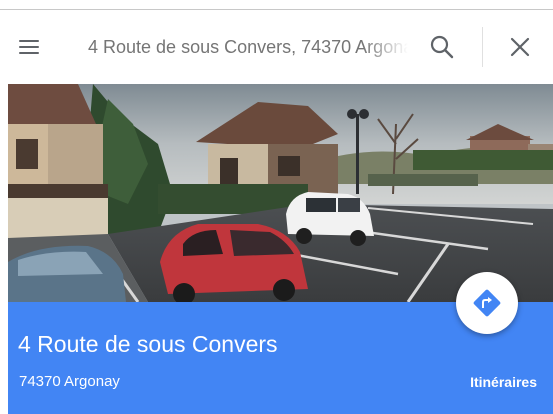  What do you see at coordinates (482, 47) in the screenshot?
I see `search-divider` at bounding box center [482, 47].